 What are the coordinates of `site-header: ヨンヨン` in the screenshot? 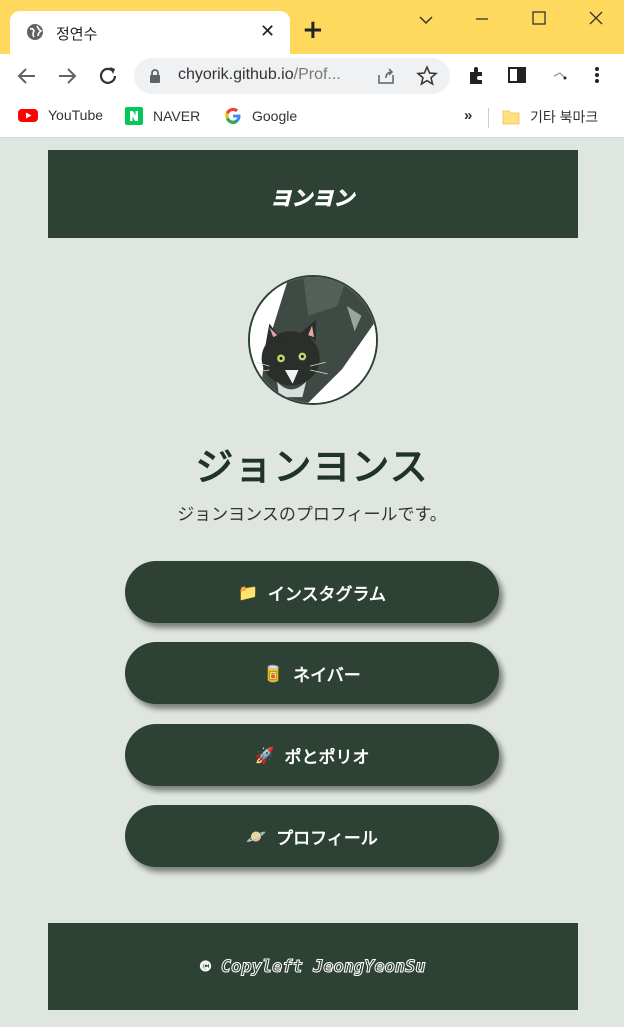 It's located at (313, 194).